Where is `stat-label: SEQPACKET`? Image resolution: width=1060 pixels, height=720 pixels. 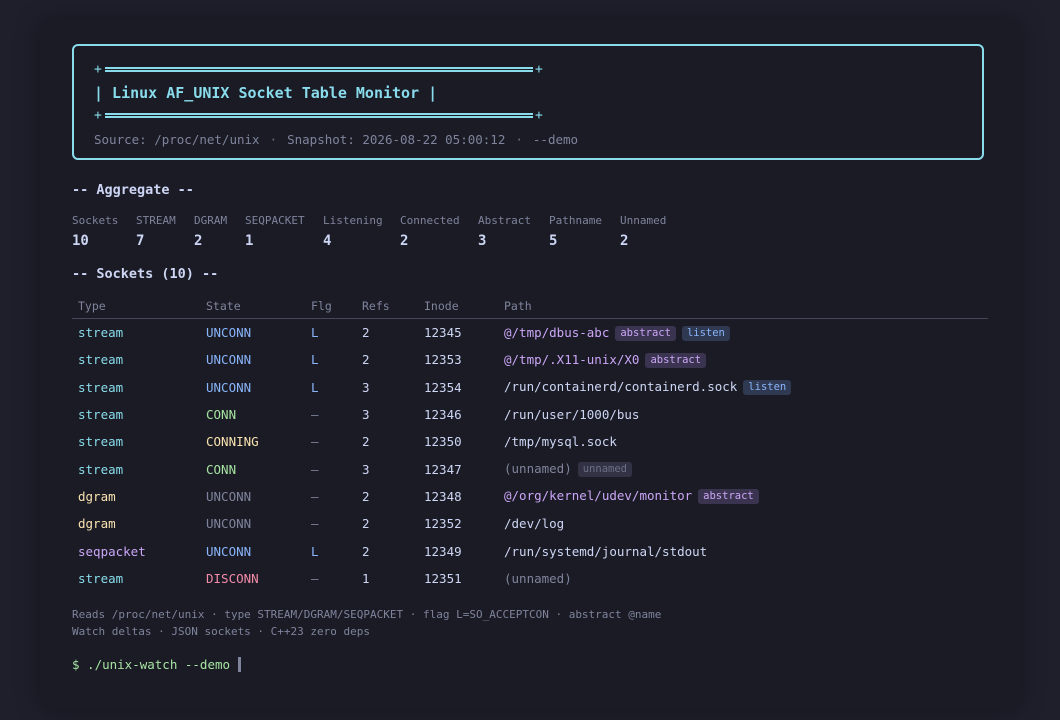
stat-label: SEQPACKET is located at coordinates (275, 220).